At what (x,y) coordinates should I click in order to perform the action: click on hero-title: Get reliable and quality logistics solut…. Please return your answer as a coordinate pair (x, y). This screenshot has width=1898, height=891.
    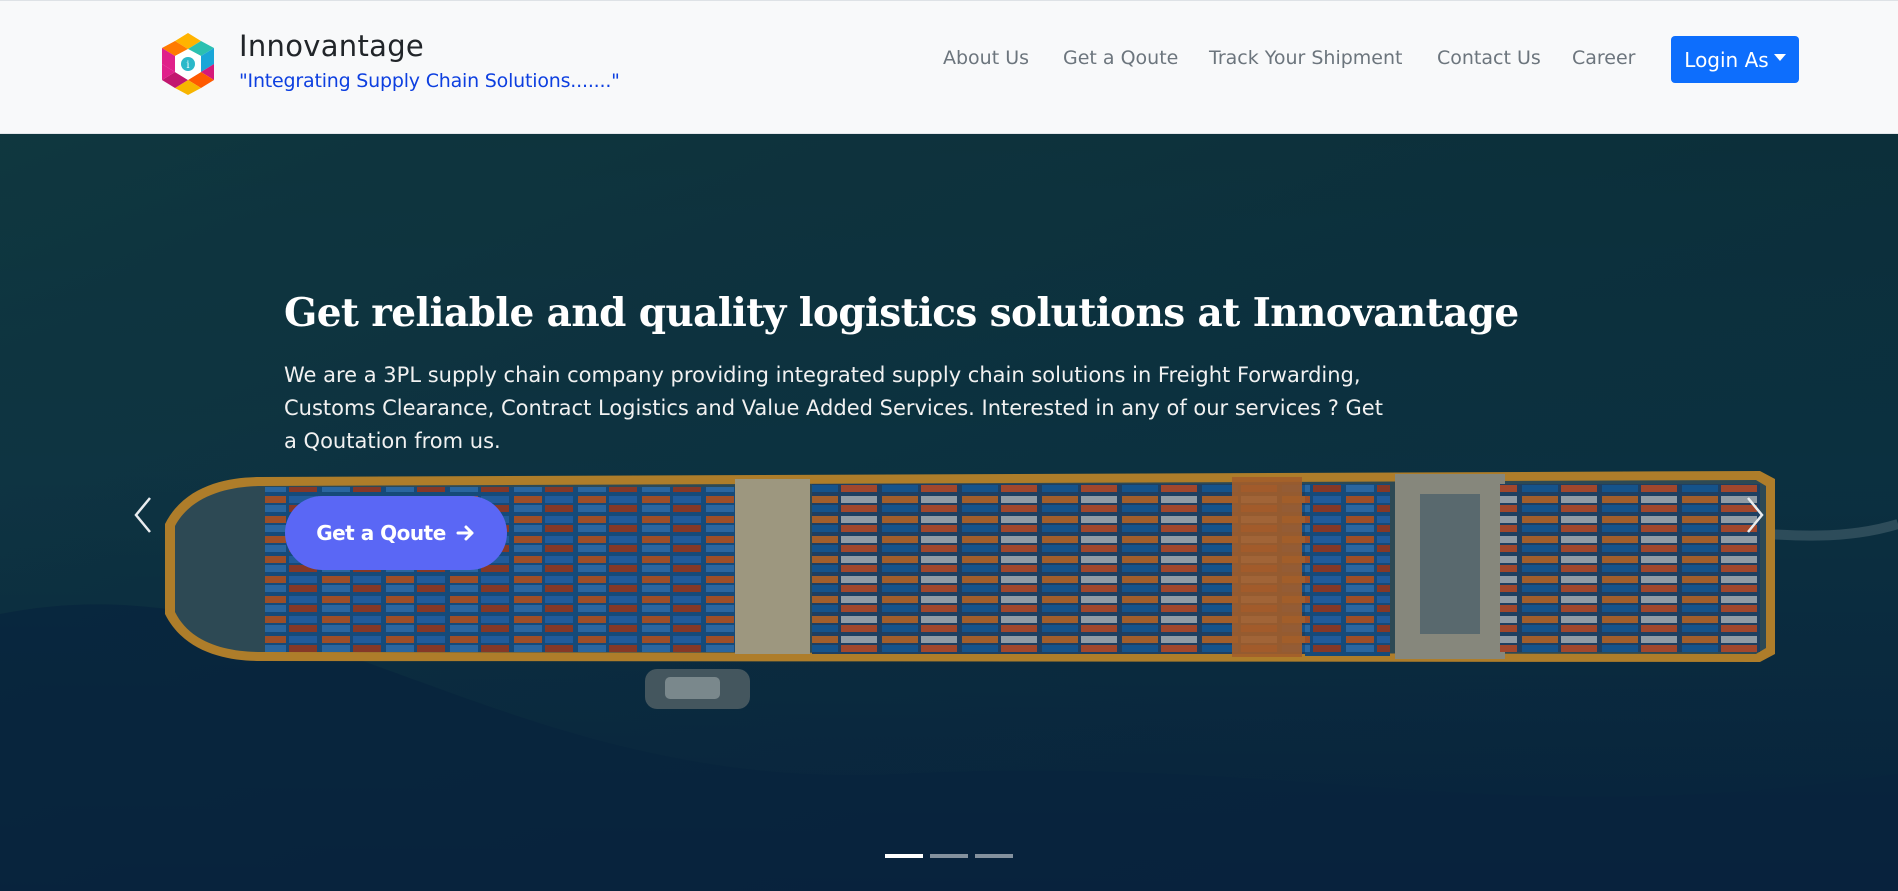
    Looking at the image, I should click on (901, 313).